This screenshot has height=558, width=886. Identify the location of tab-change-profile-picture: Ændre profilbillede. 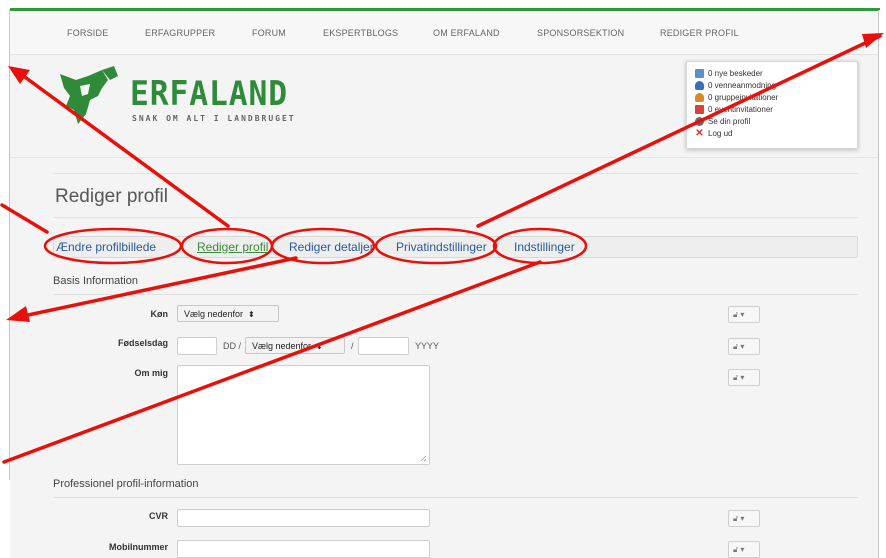
(106, 247).